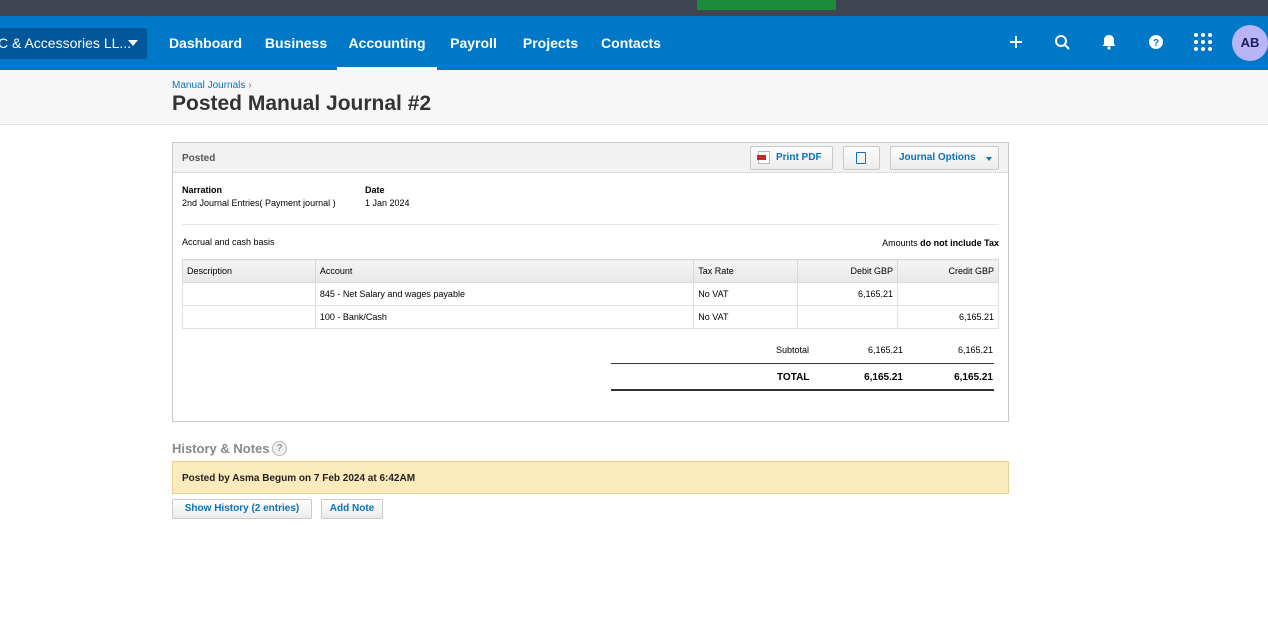 This screenshot has width=1268, height=624. What do you see at coordinates (205, 43) in the screenshot?
I see `nav-dashboard: Dashboard` at bounding box center [205, 43].